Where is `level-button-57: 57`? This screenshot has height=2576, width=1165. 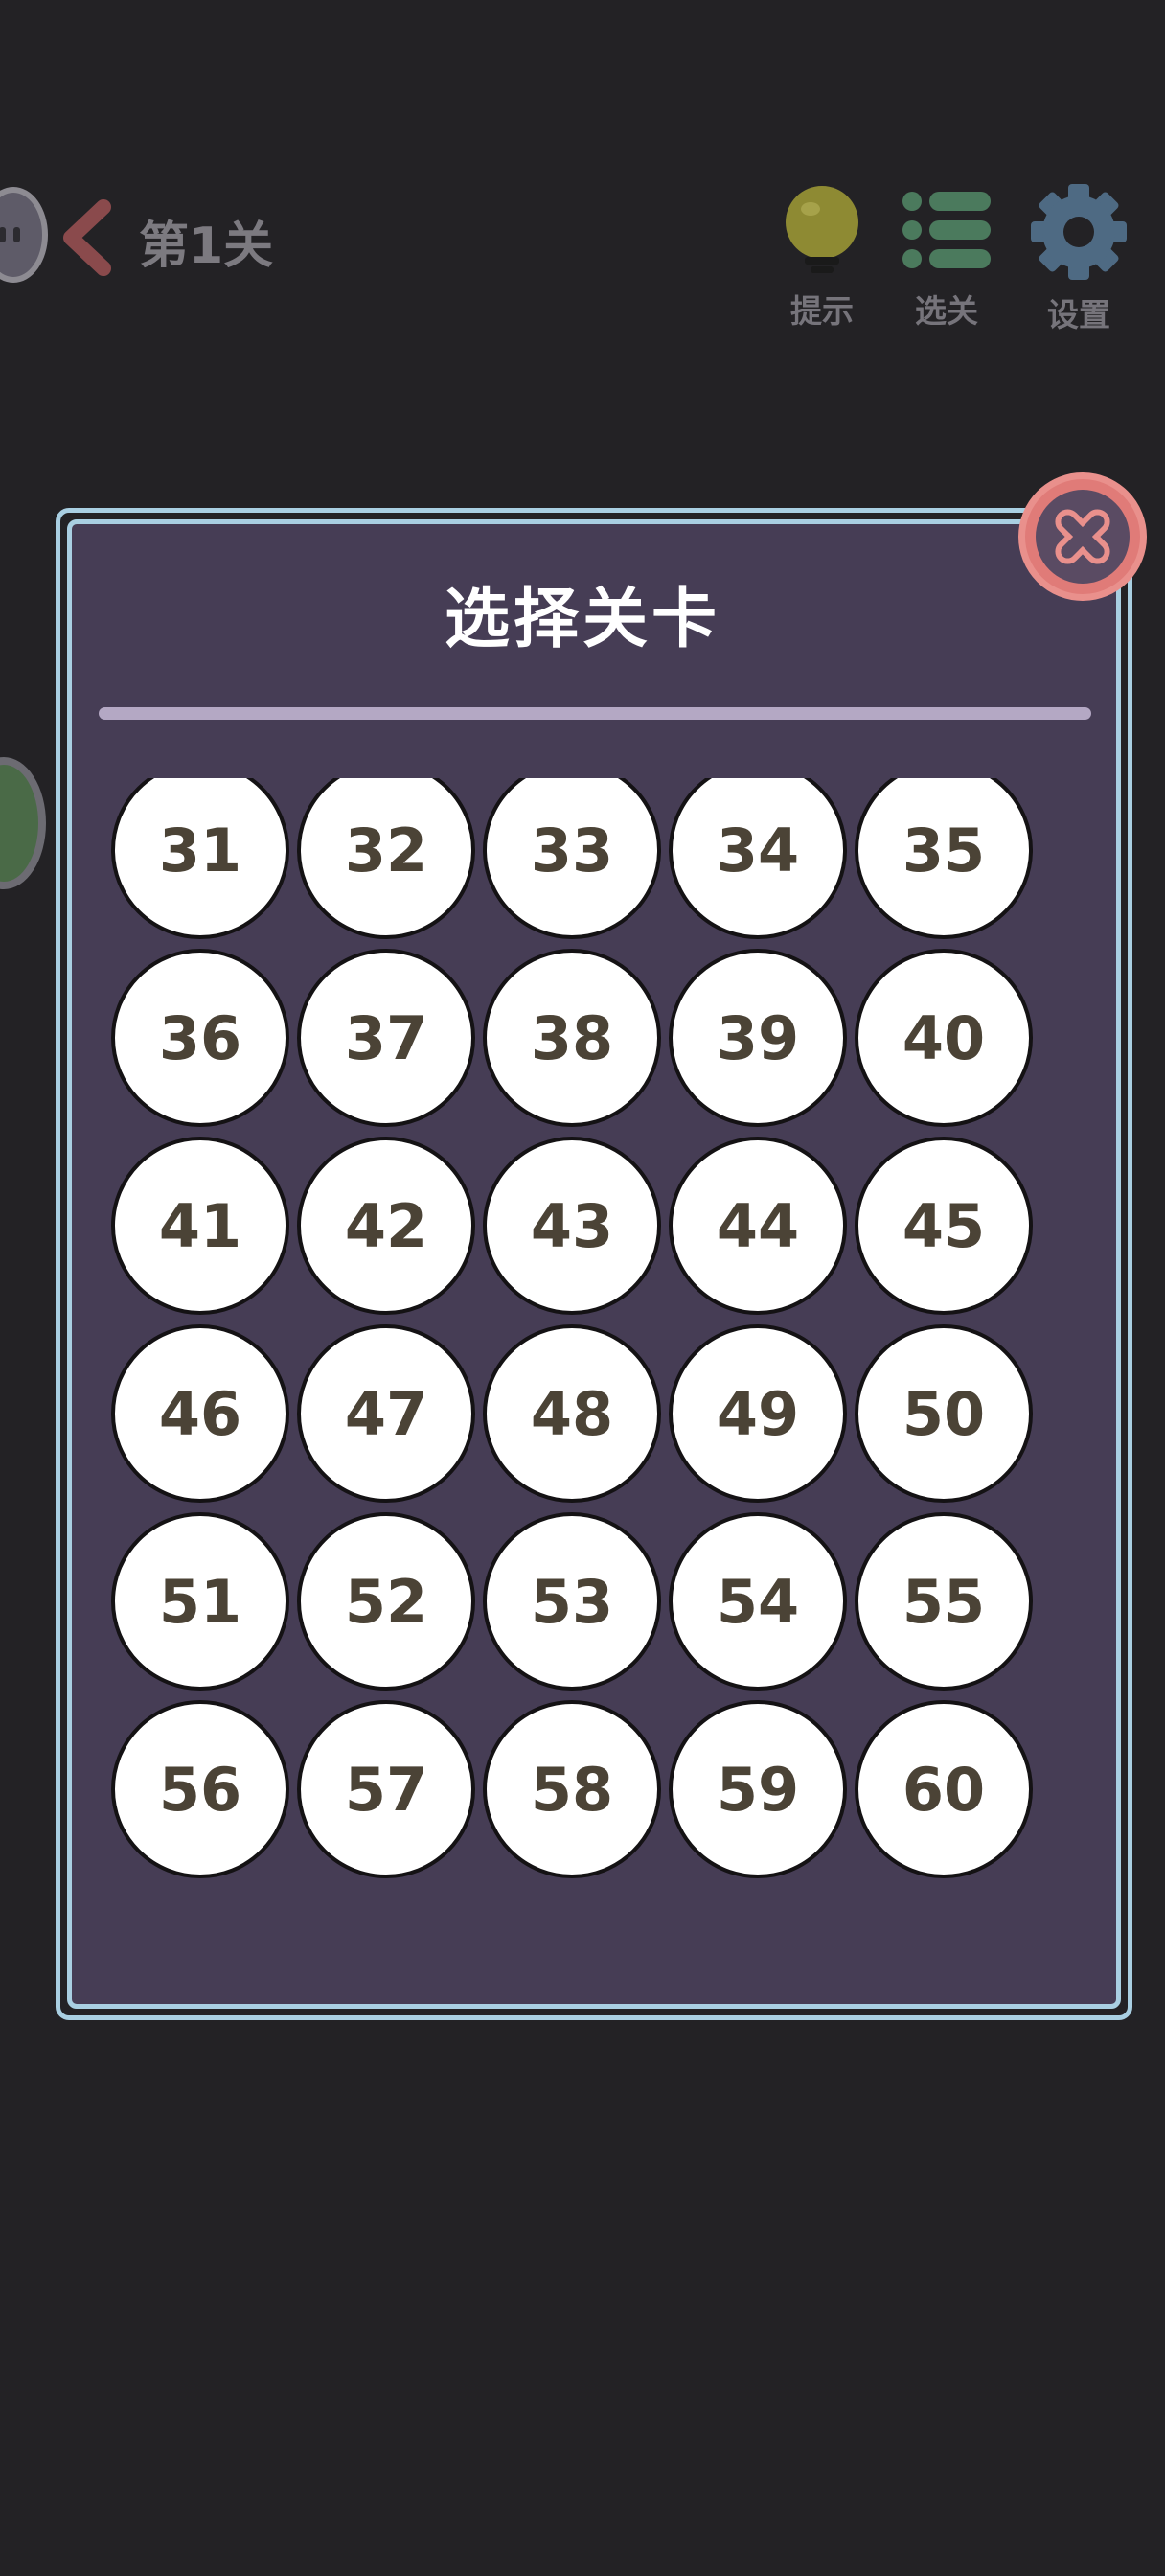 level-button-57: 57 is located at coordinates (386, 1789).